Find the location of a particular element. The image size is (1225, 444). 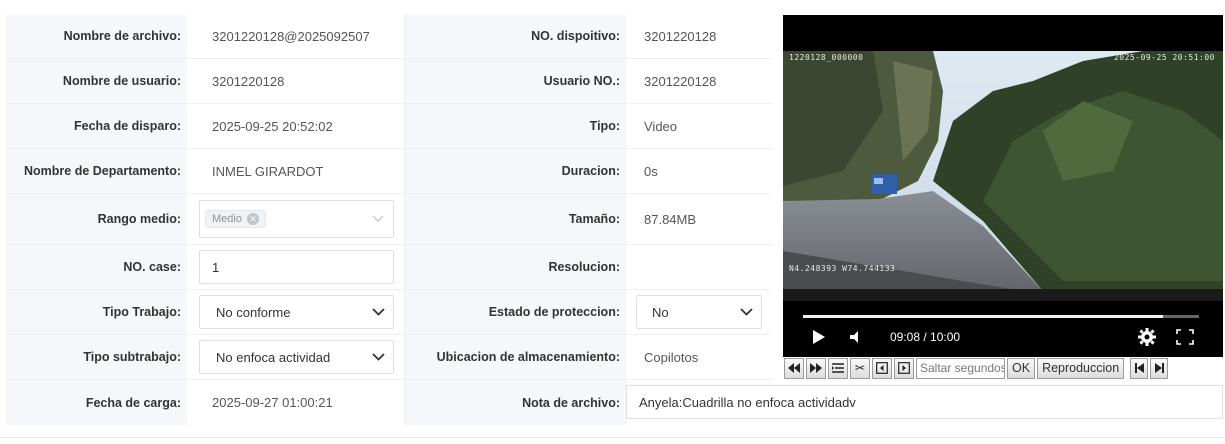

ok-button: OK is located at coordinates (1021, 368).